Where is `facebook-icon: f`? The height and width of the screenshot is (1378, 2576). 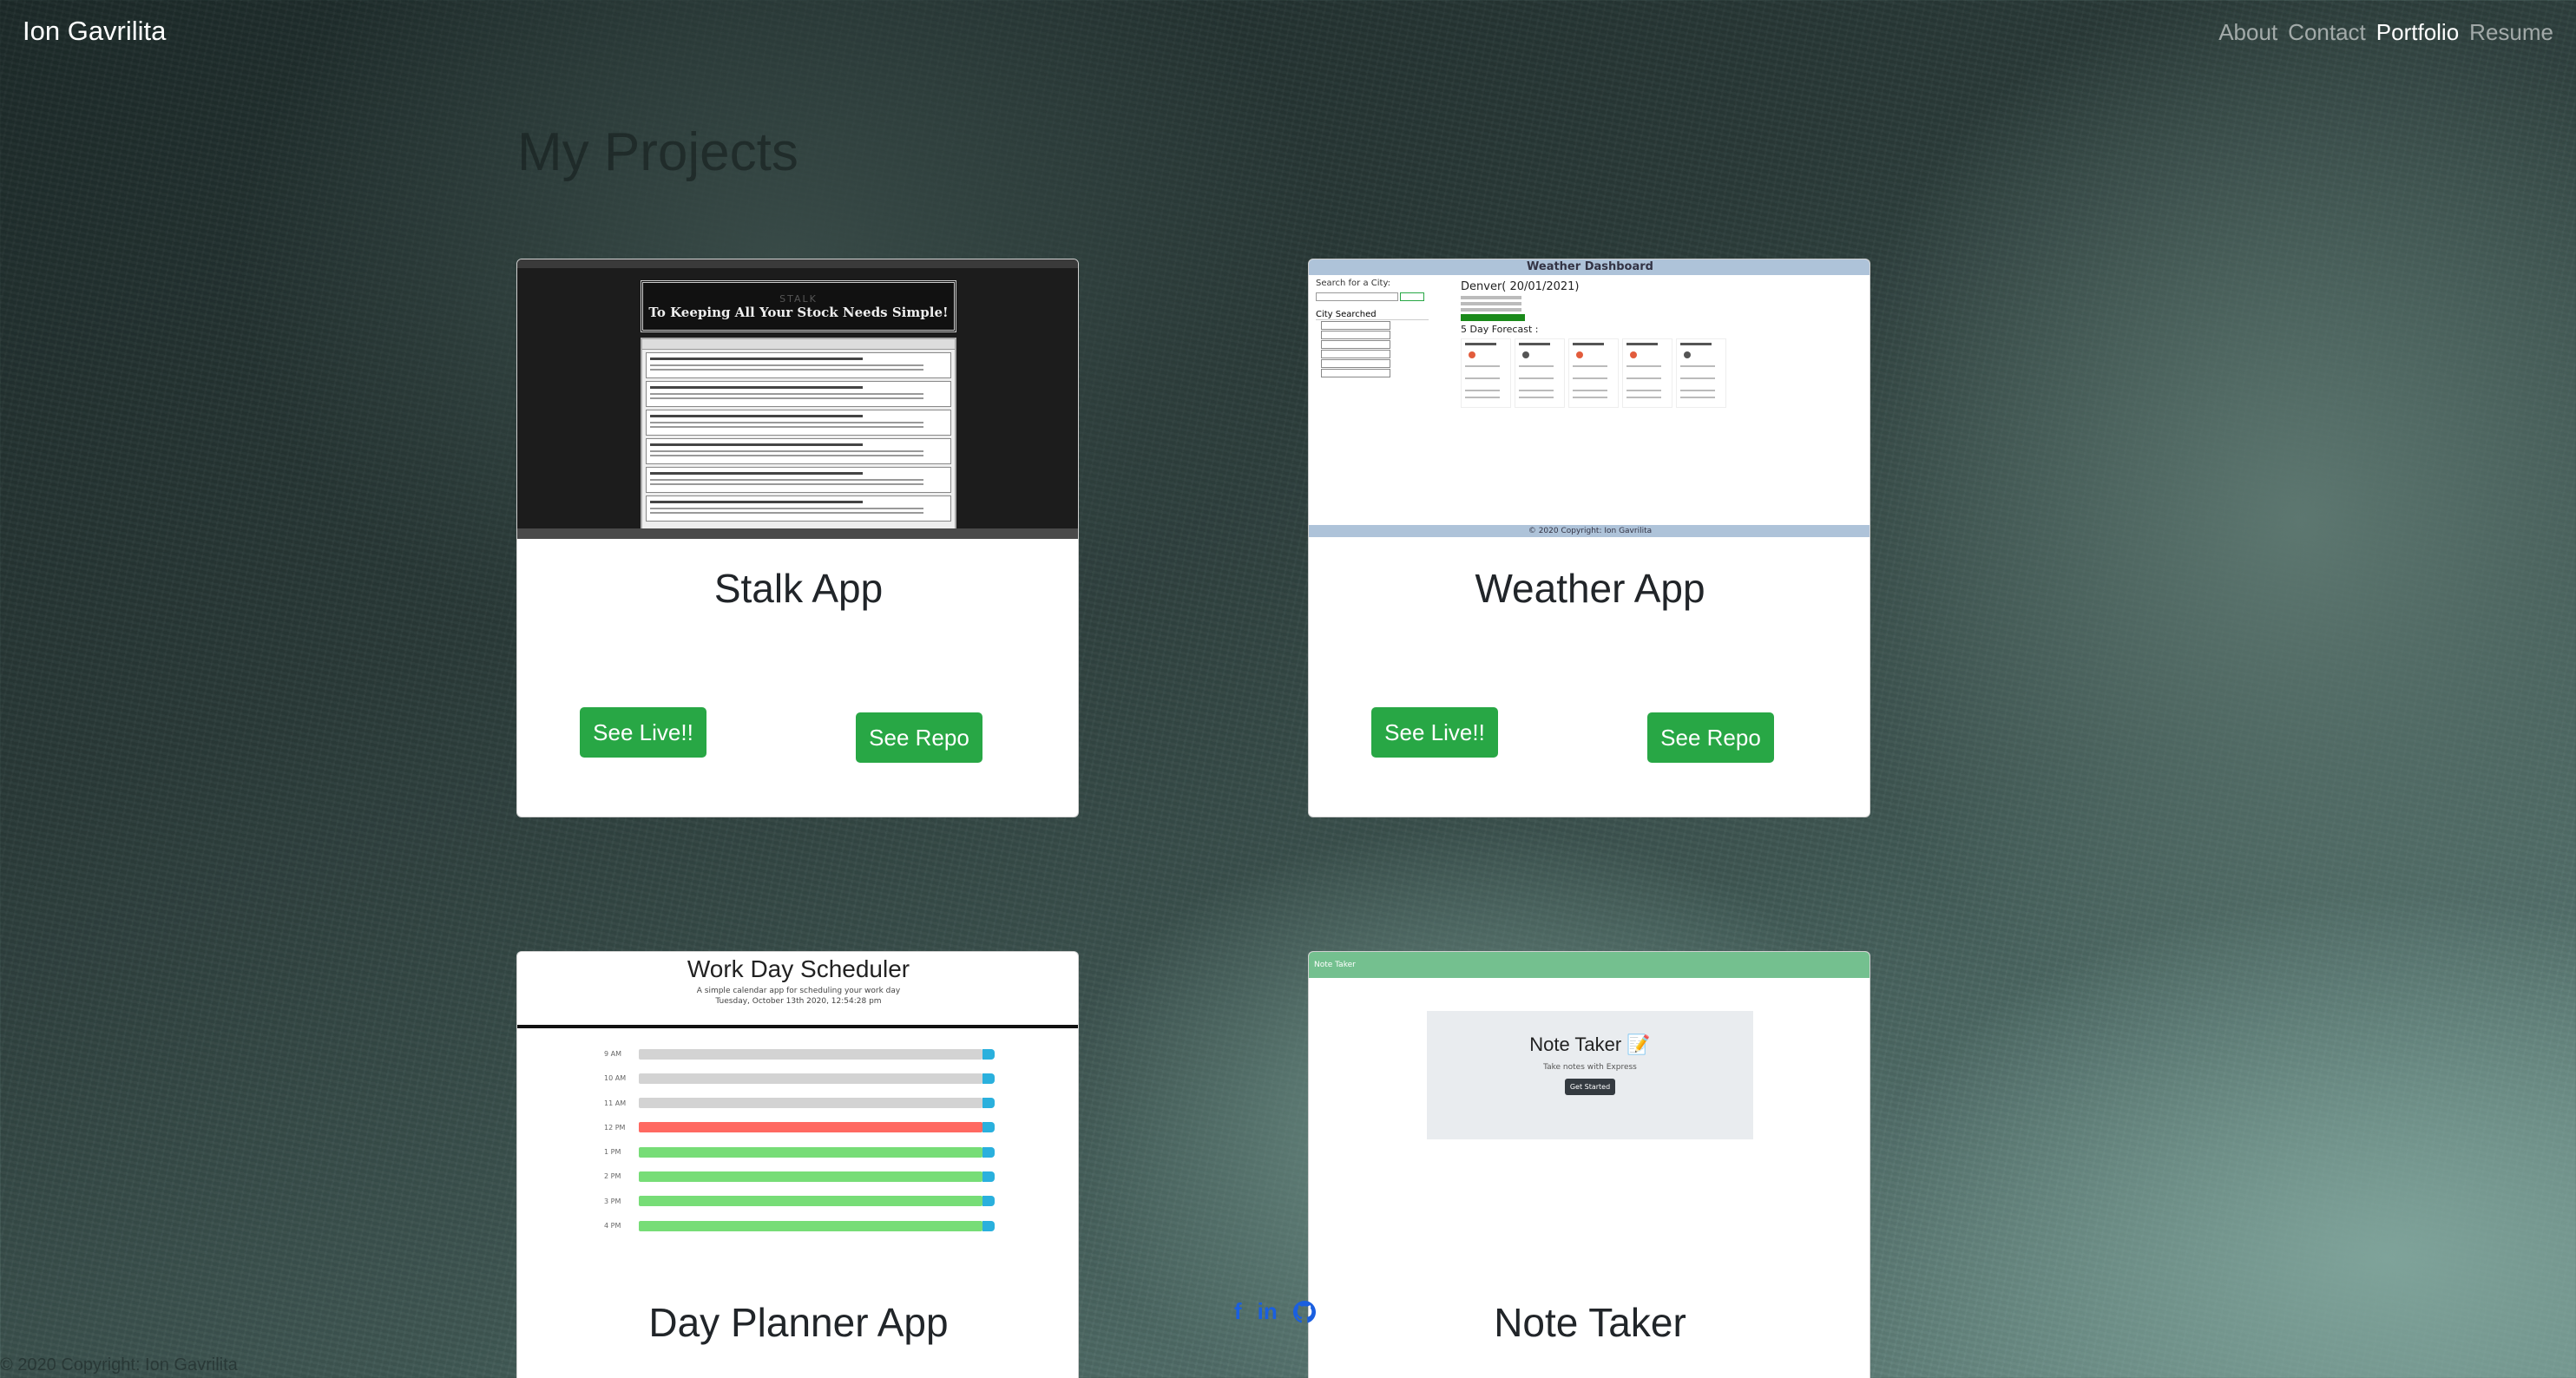
facebook-icon: f is located at coordinates (1238, 1311).